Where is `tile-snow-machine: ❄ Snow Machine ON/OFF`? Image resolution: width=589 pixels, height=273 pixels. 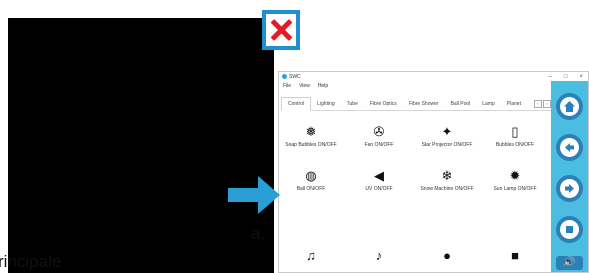 tile-snow-machine: ❄ Snow Machine ON/OFF is located at coordinates (447, 180).